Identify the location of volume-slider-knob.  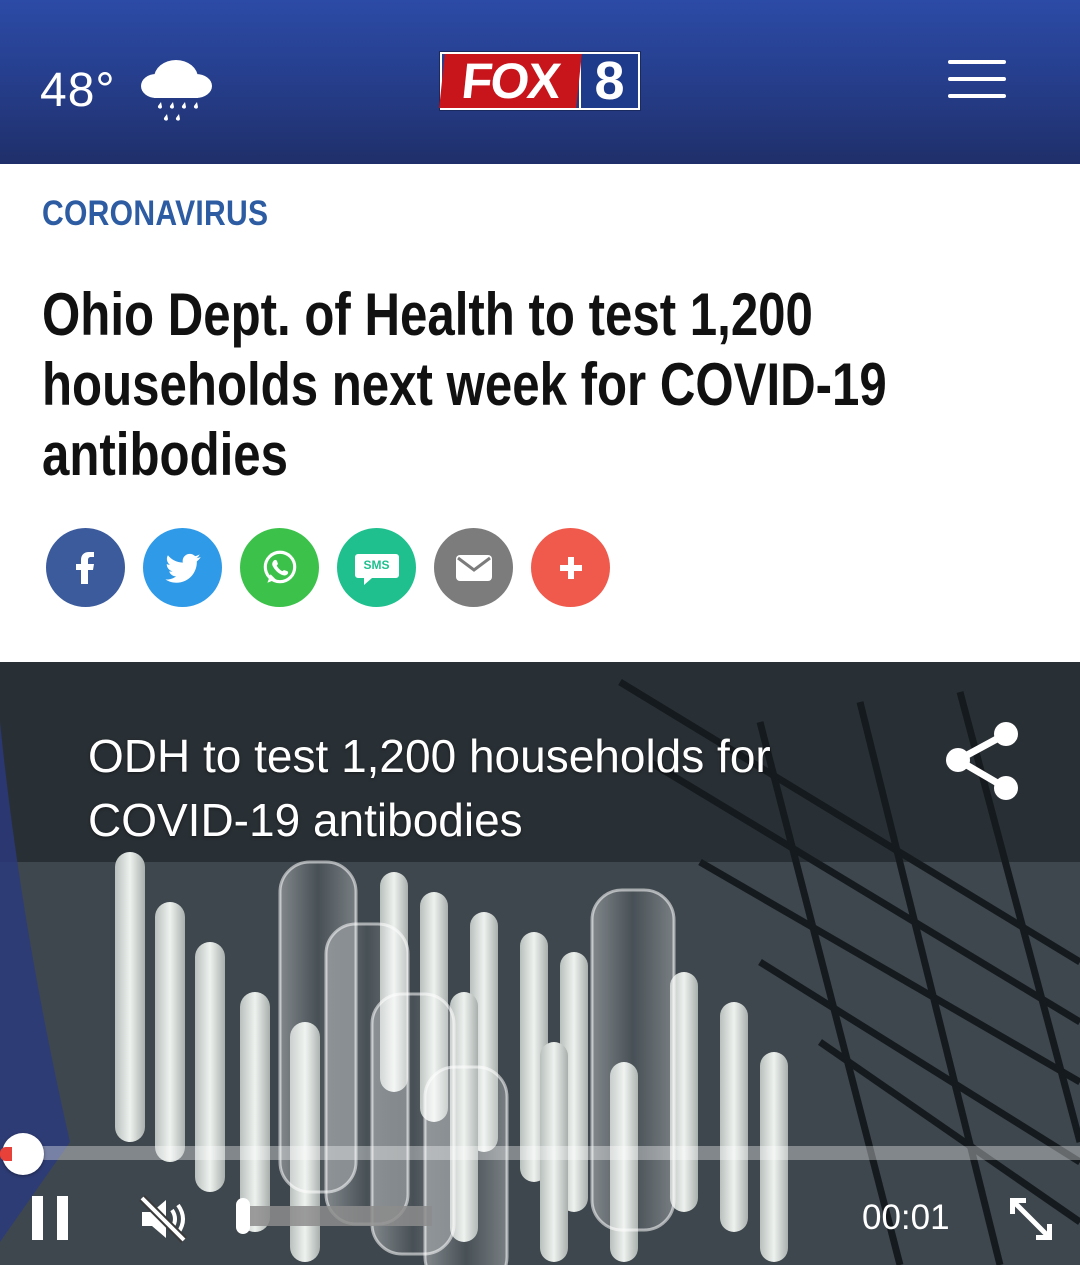
(243, 1216).